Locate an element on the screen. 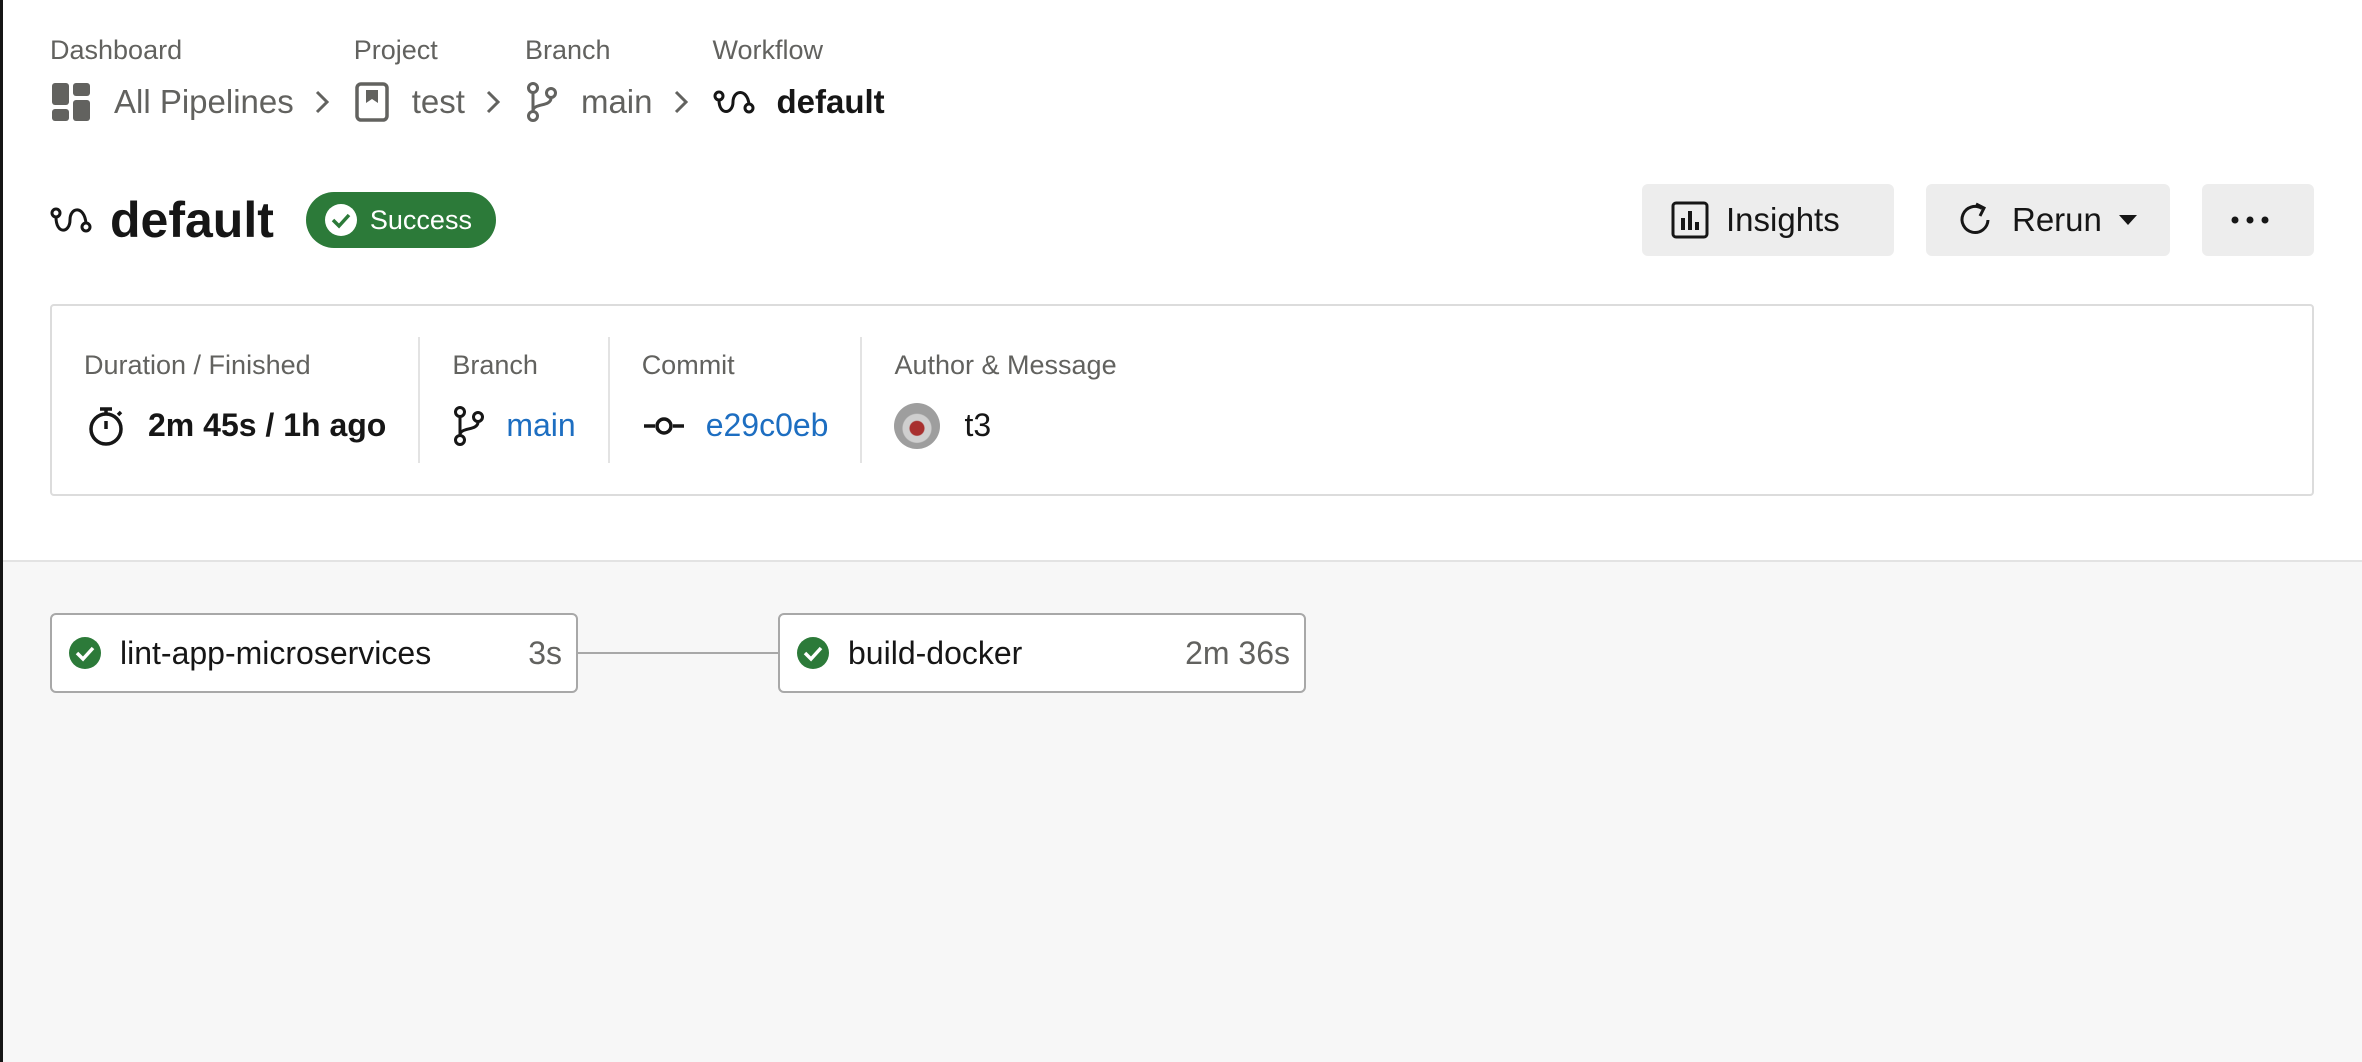 The width and height of the screenshot is (2362, 1062). refresh-icon is located at coordinates (1975, 218).